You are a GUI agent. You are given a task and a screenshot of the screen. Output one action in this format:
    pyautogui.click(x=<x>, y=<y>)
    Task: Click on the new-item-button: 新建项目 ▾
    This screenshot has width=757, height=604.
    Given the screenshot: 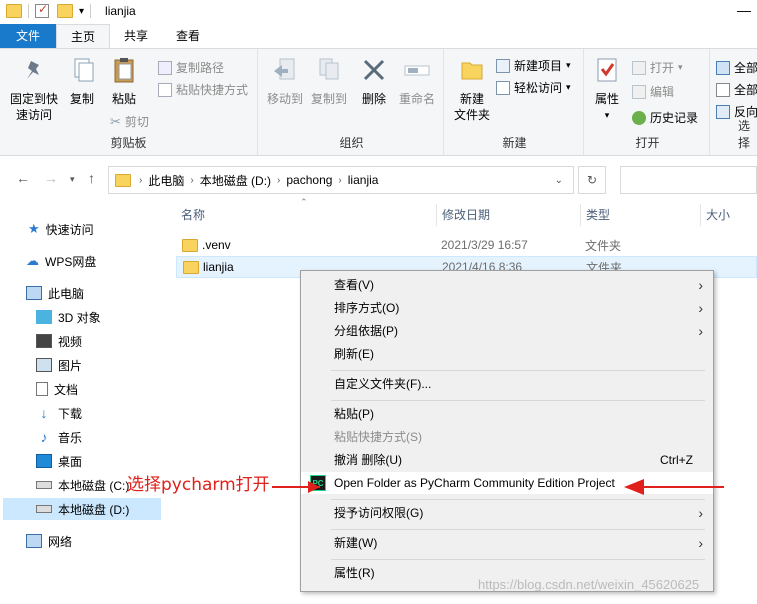 What is the action you would take?
    pyautogui.click(x=533, y=65)
    